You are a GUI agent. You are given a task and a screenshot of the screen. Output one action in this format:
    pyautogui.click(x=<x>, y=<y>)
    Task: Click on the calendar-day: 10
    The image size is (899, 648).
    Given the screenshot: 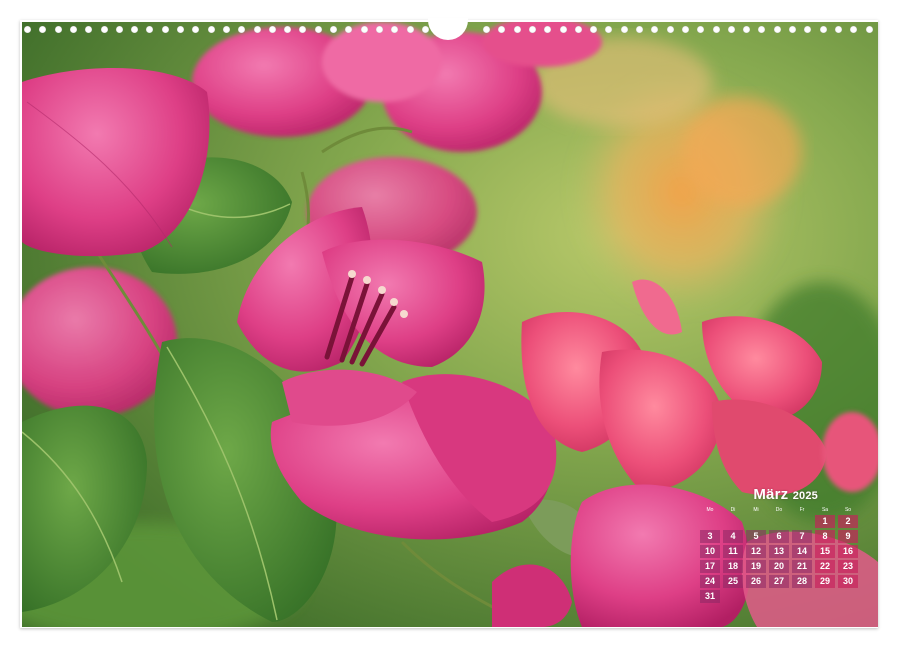 What is the action you would take?
    pyautogui.click(x=710, y=551)
    